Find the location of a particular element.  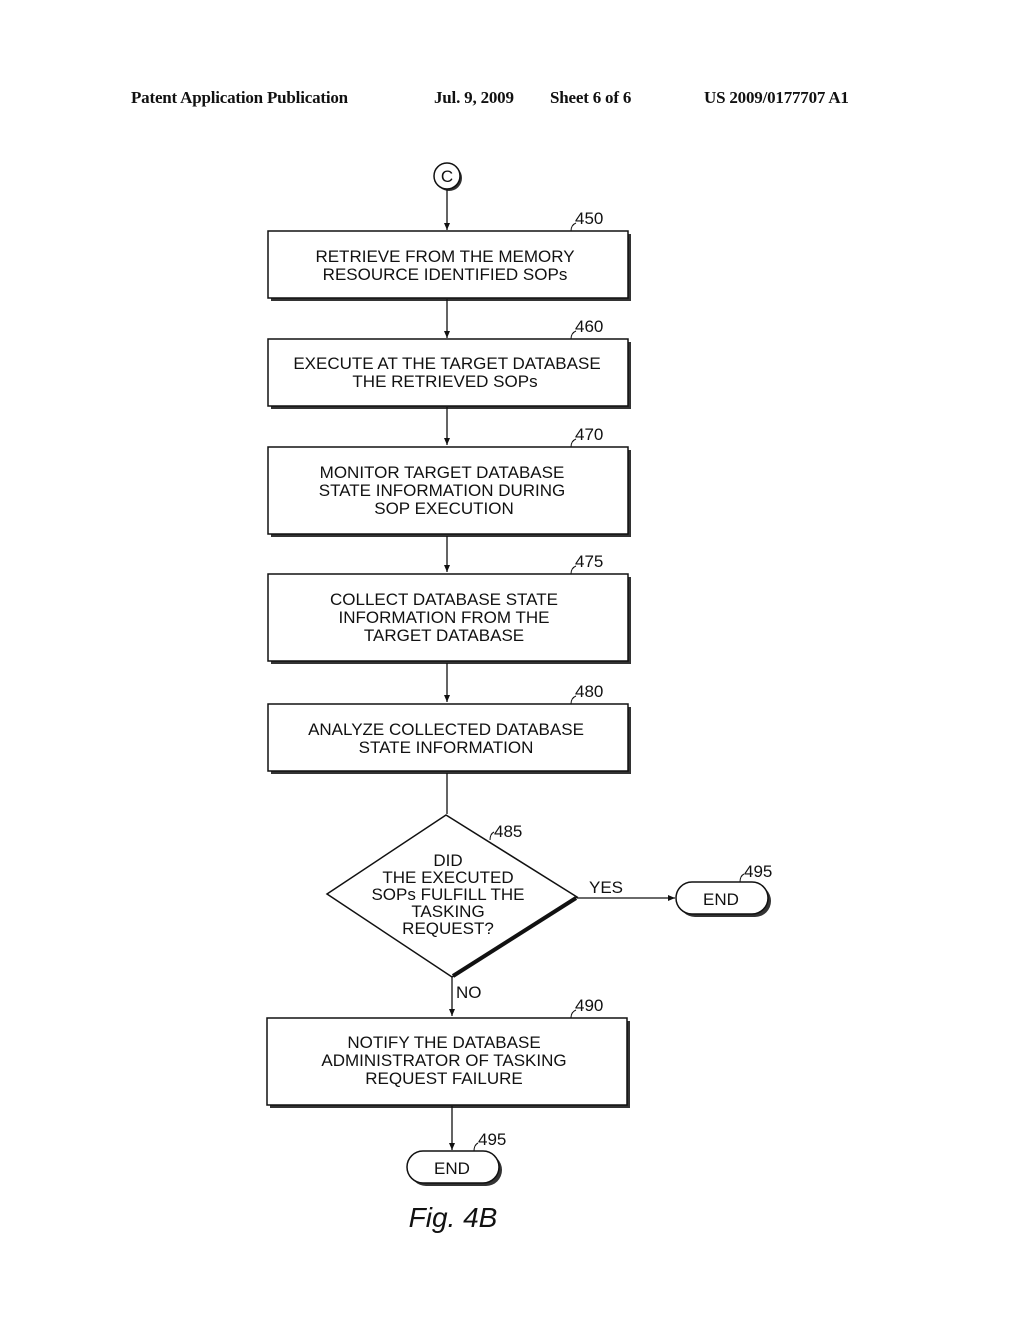

ref-450: 450 is located at coordinates (589, 218).